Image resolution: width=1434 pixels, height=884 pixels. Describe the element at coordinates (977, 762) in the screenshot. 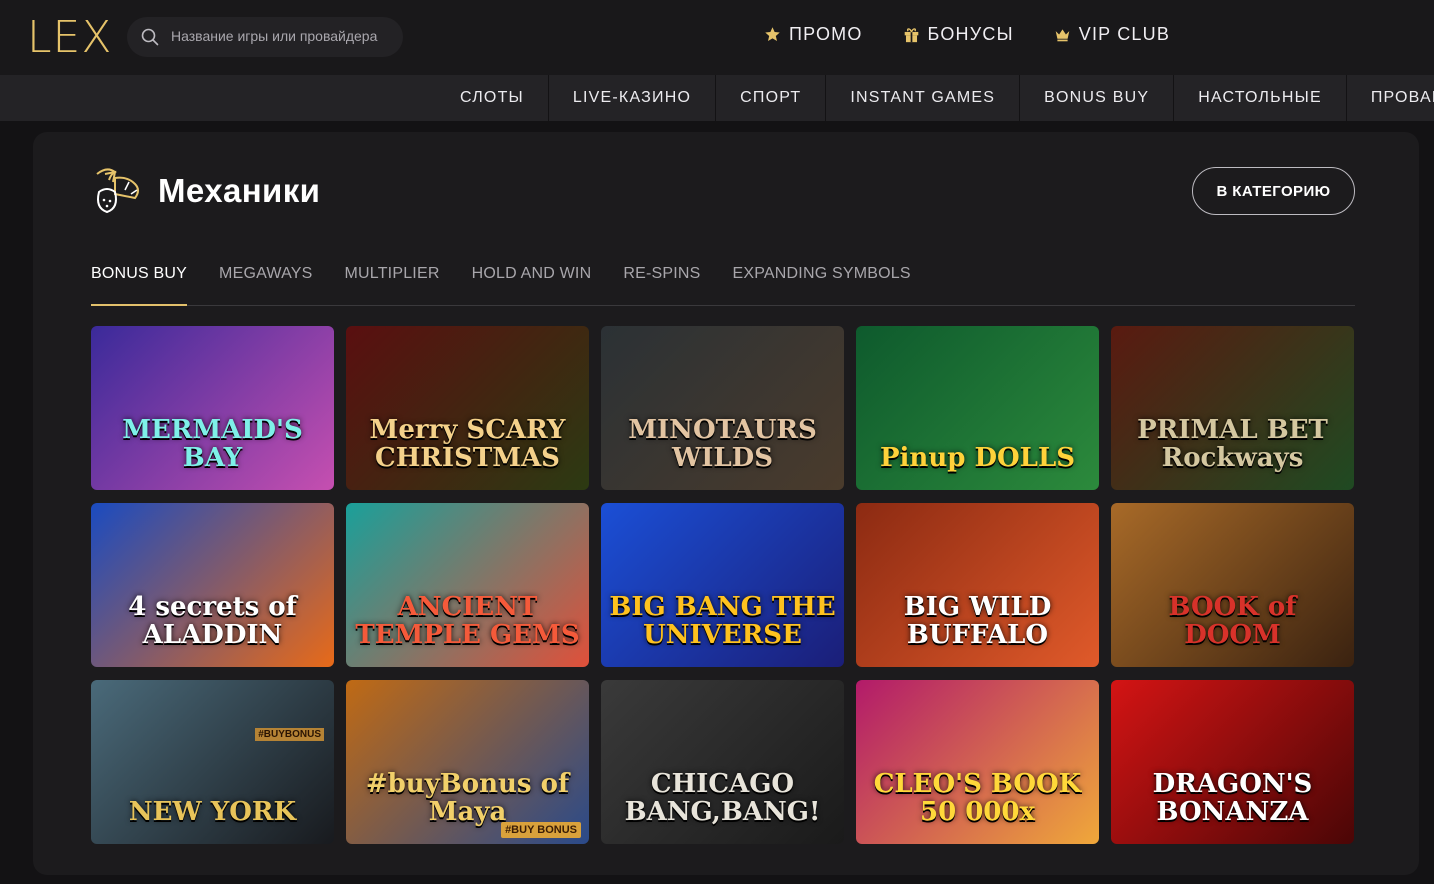

I see `game-card: CLEO'S BOOK 50 000x` at that location.